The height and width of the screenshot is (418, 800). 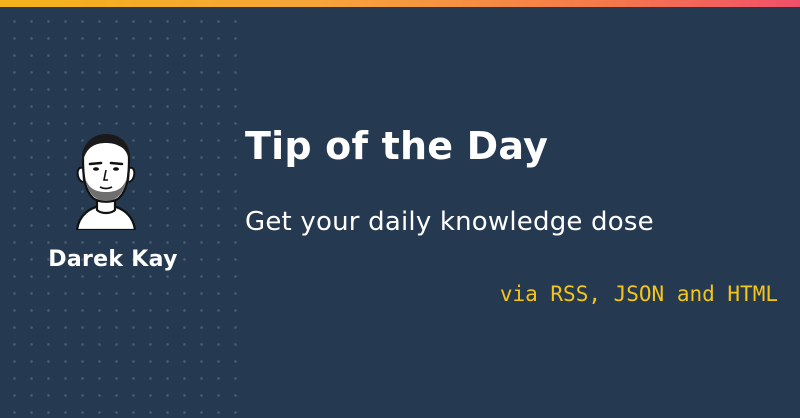 What do you see at coordinates (449, 222) in the screenshot?
I see `page-subtitle: Get your daily knowledge dose` at bounding box center [449, 222].